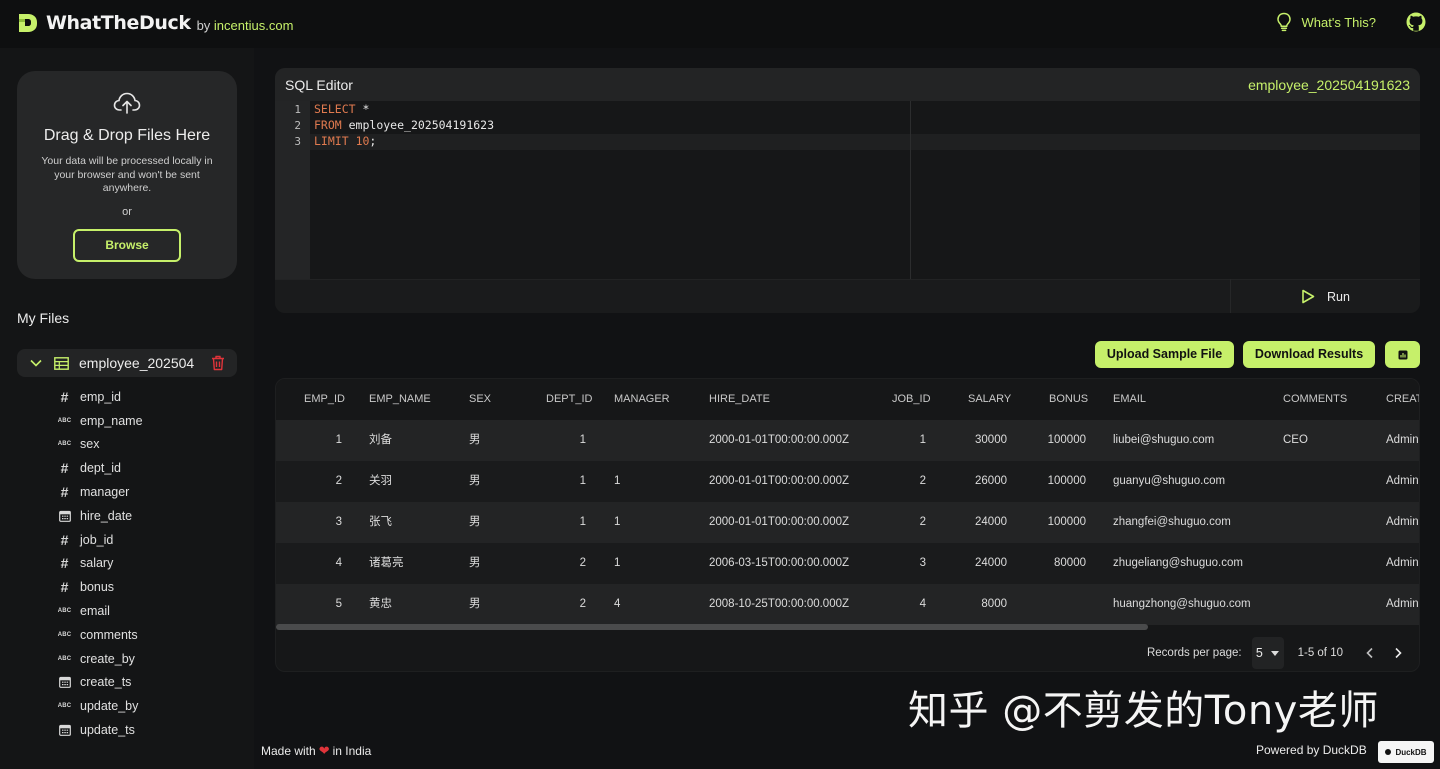 Image resolution: width=1440 pixels, height=769 pixels. I want to click on column-item-update-ts: update_ts, so click(100, 730).